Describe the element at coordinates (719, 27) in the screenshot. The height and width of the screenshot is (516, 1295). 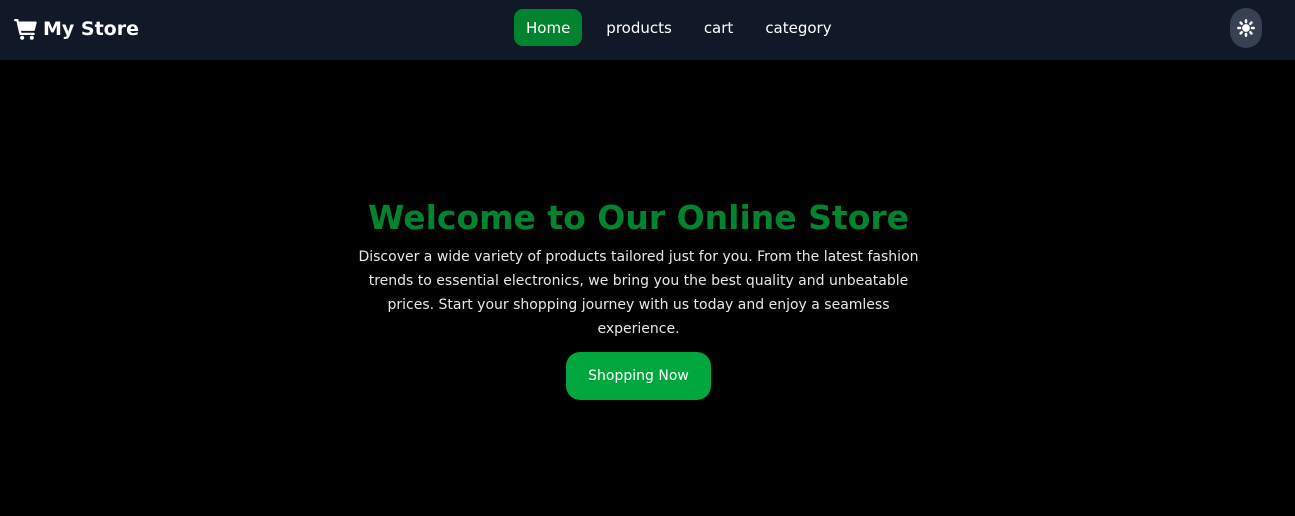
I see `nav-link-cart: cart` at that location.